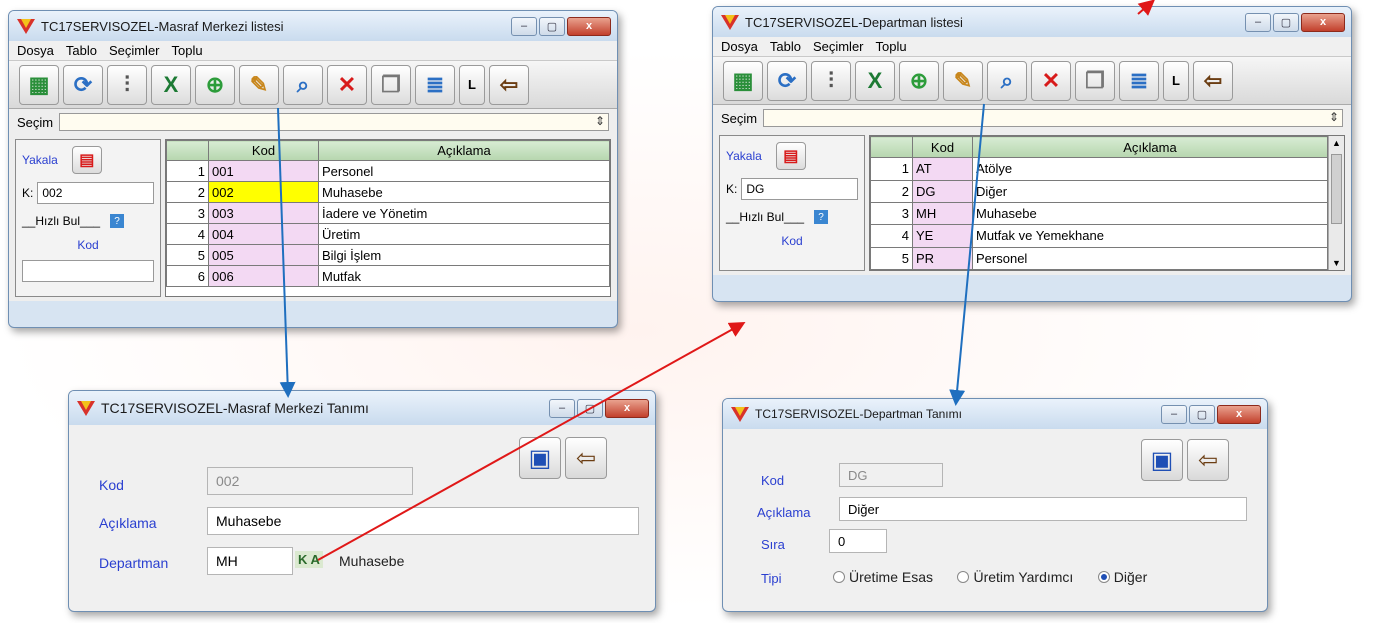  I want to click on kod-search-input, so click(88, 271).